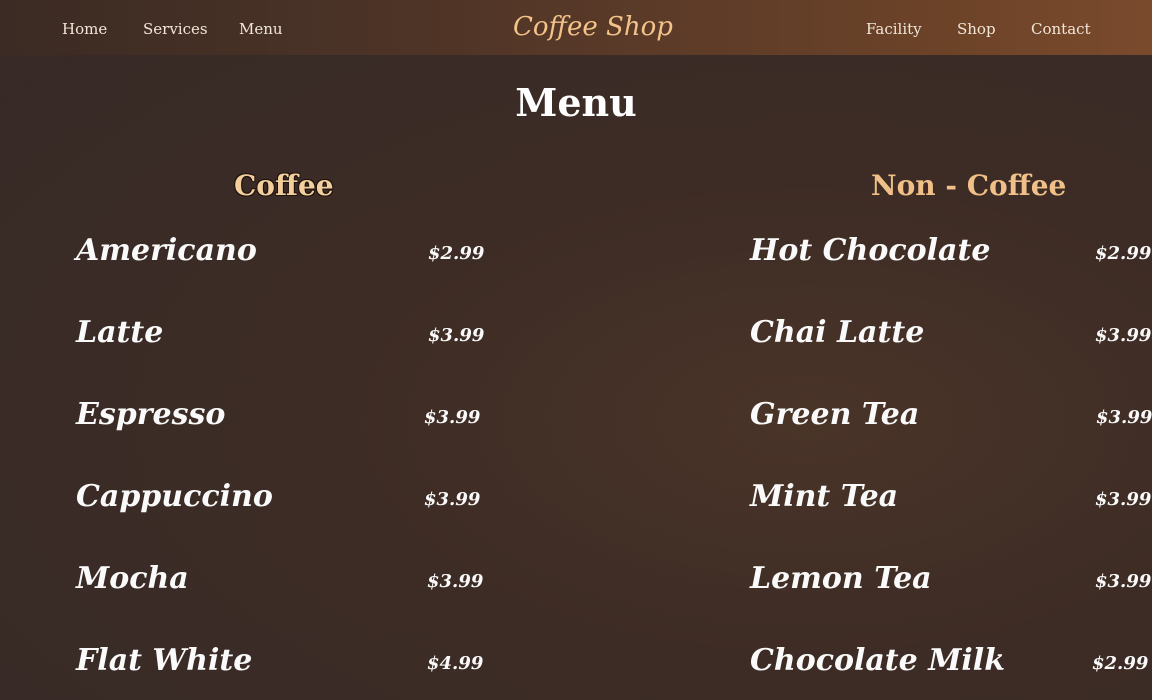 This screenshot has width=1152, height=700. Describe the element at coordinates (175, 29) in the screenshot. I see `nav-services-link: Services` at that location.